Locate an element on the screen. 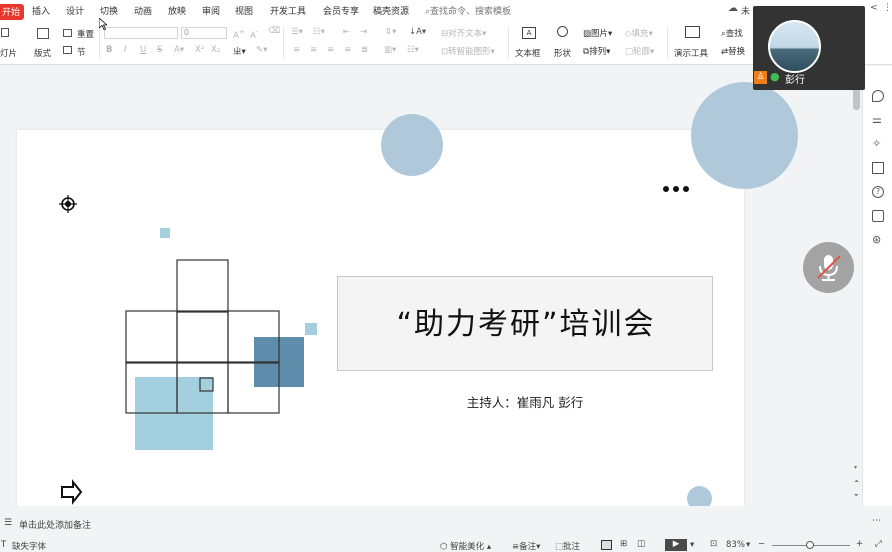  title-box: “助力考研”培训会 is located at coordinates (525, 323).